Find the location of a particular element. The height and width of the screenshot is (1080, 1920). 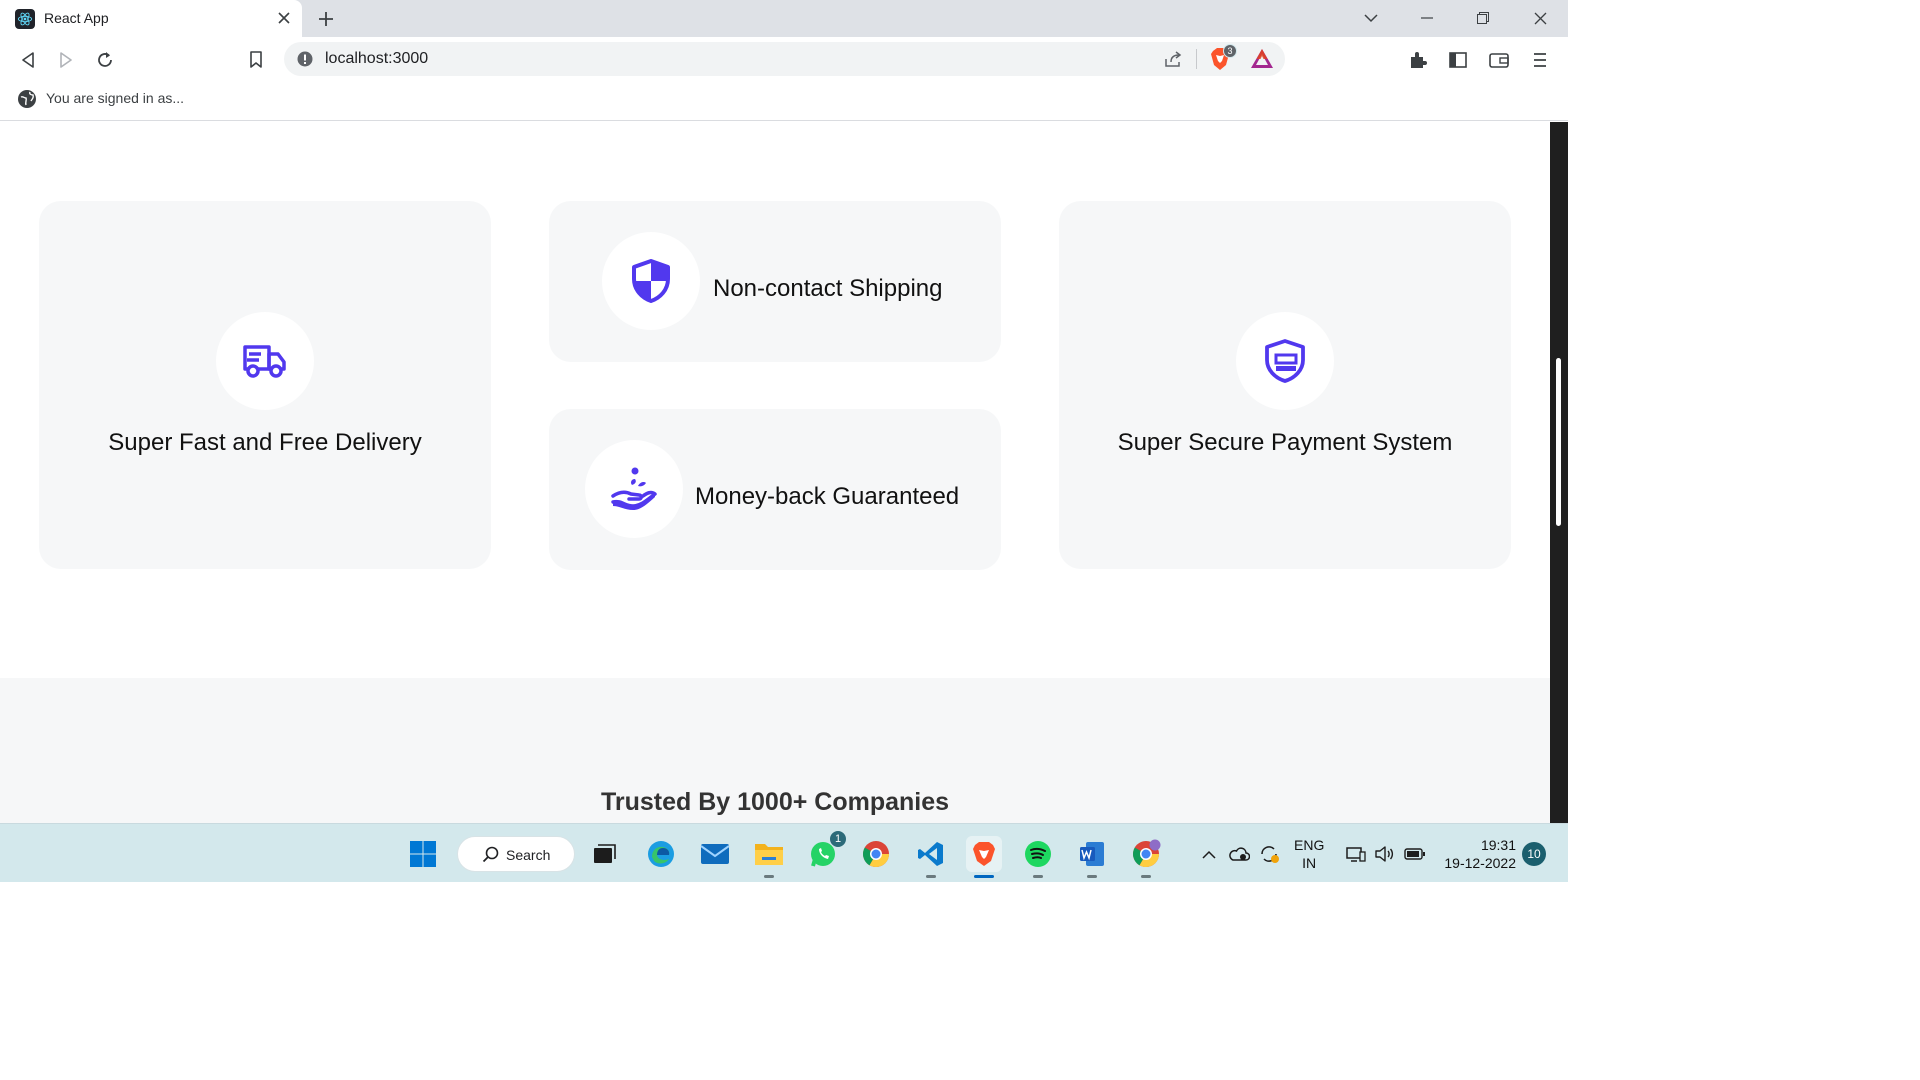

sync-icon is located at coordinates (1269, 854).